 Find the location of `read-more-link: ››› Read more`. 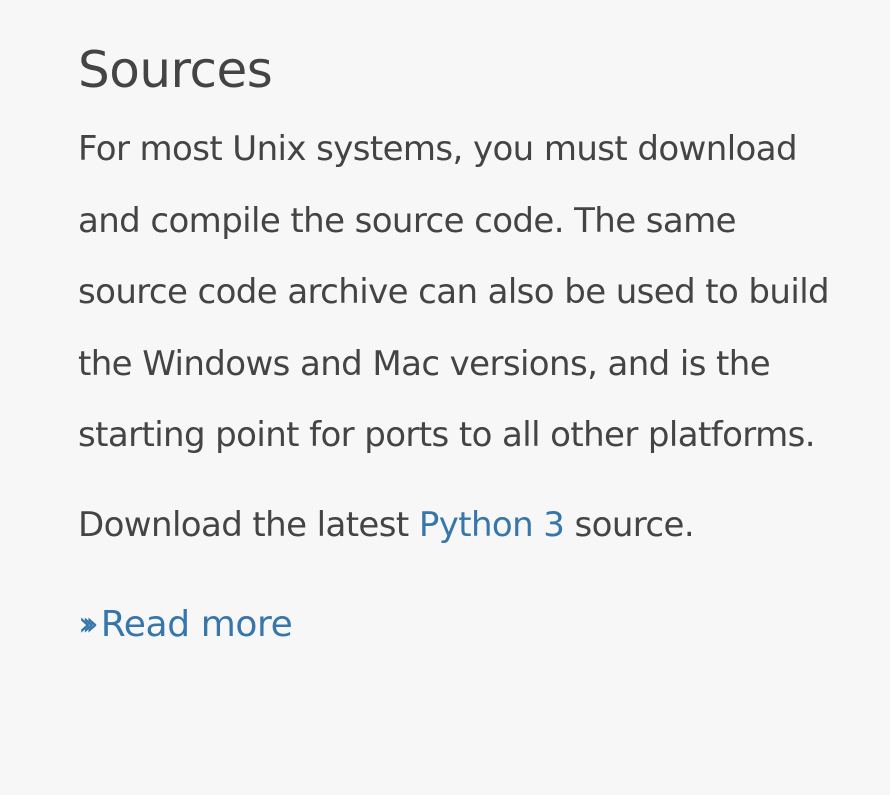

read-more-link: ››› Read more is located at coordinates (454, 625).